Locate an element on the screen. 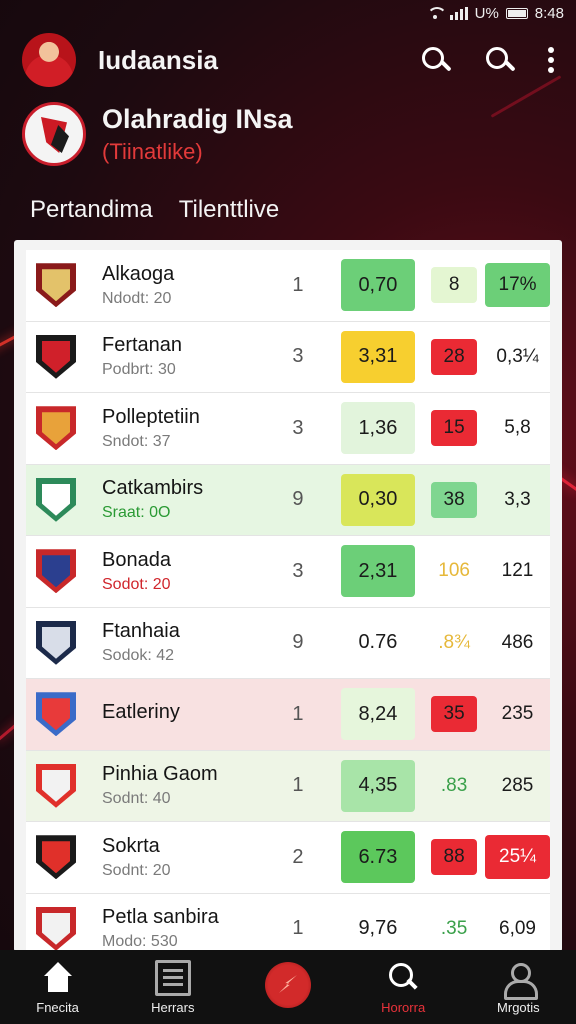  table-row: Alkaoga Ndodt: 20 1 0,70 8 17% is located at coordinates (288, 286).